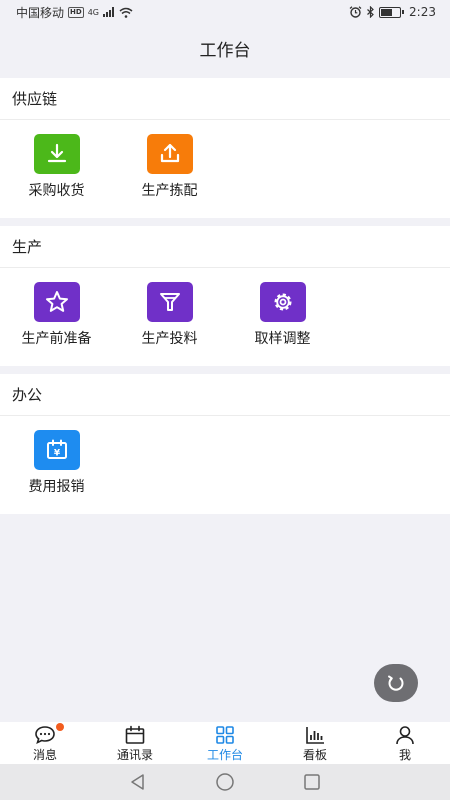 The image size is (450, 800). I want to click on app-item-purchase-receipt: 采购收货, so click(56, 167).